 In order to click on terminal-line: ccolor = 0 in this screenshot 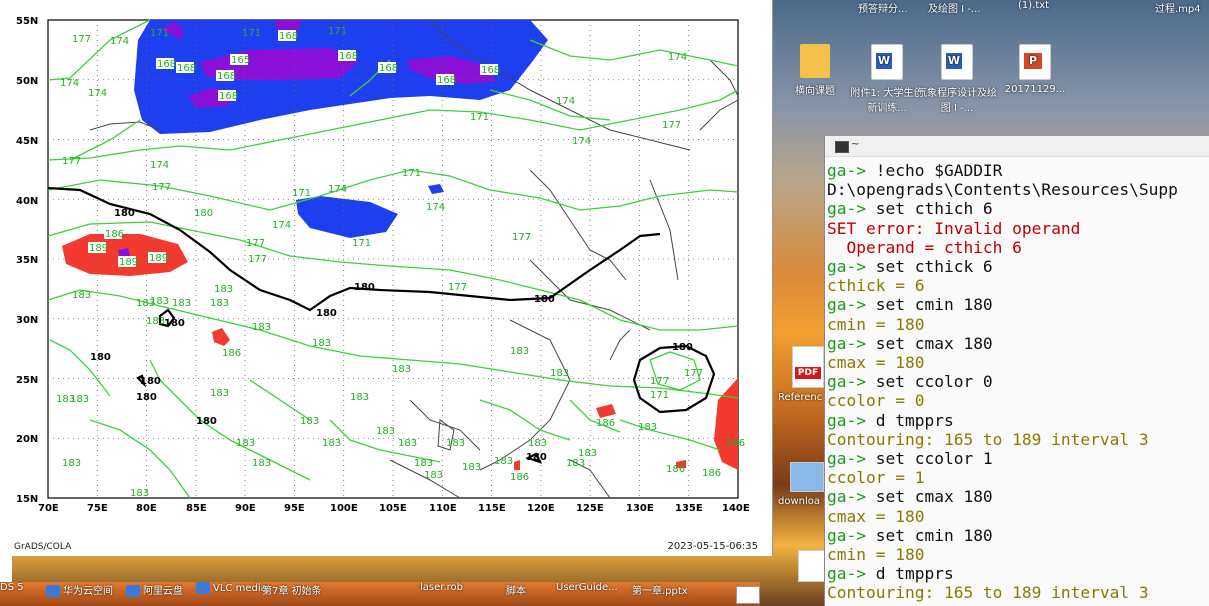, I will do `click(876, 401)`.